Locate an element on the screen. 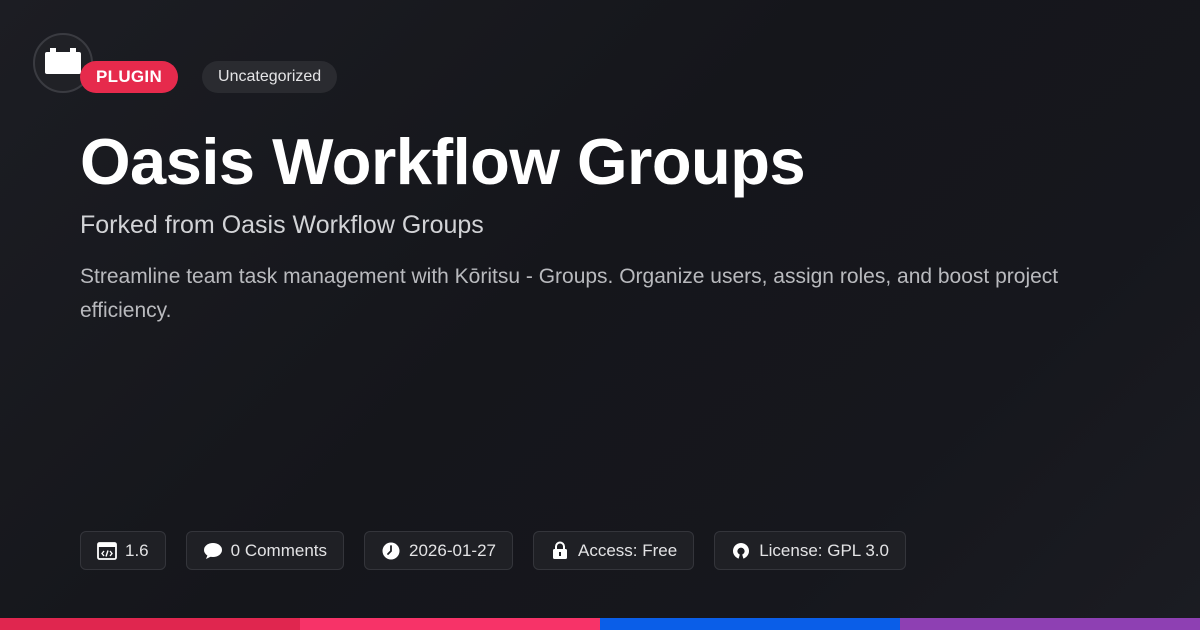  license-label: License: GPL 3.0 is located at coordinates (824, 550).